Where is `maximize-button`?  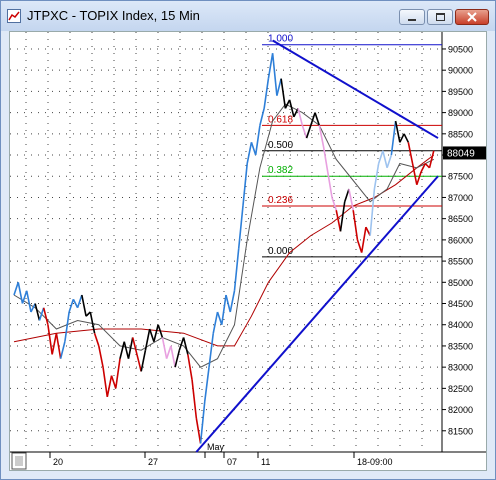
maximize-button is located at coordinates (440, 17).